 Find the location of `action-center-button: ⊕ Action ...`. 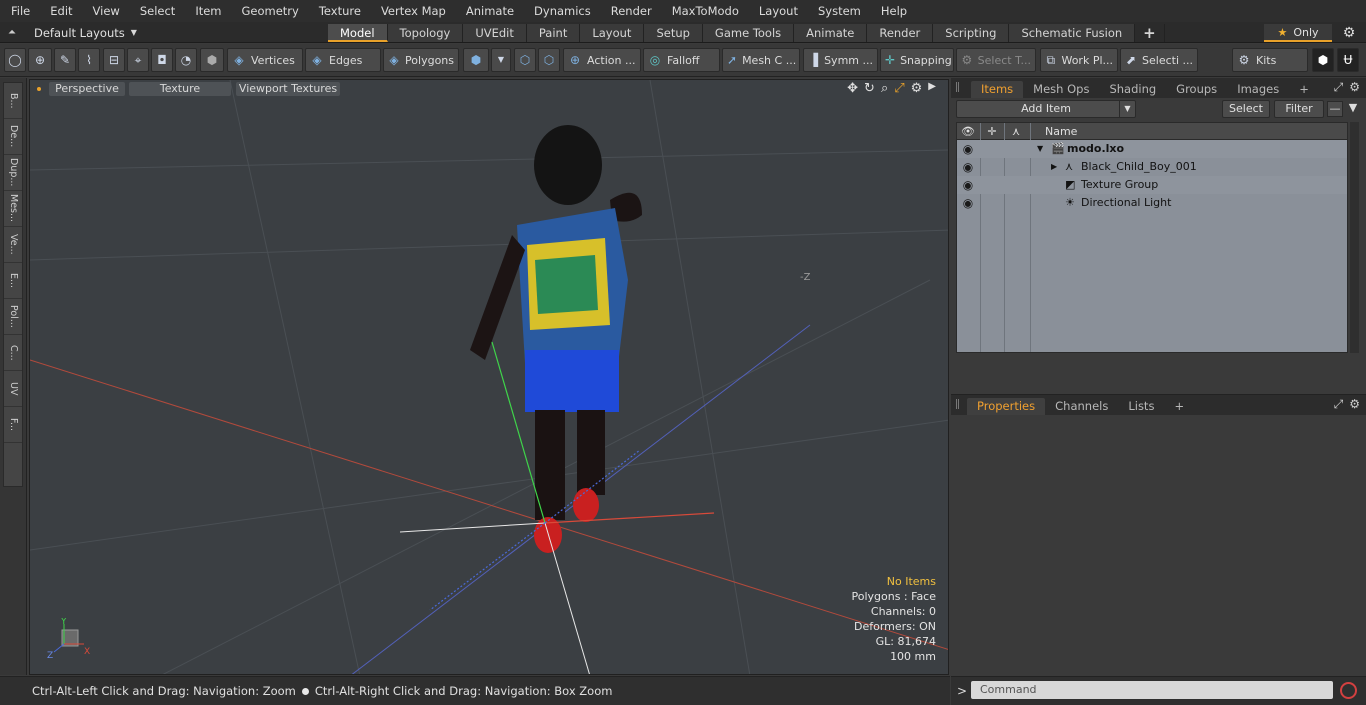

action-center-button: ⊕ Action ... is located at coordinates (602, 60).